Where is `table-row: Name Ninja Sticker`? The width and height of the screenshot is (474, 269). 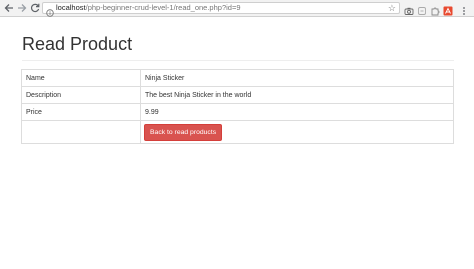
table-row: Name Ninja Sticker is located at coordinates (237, 78).